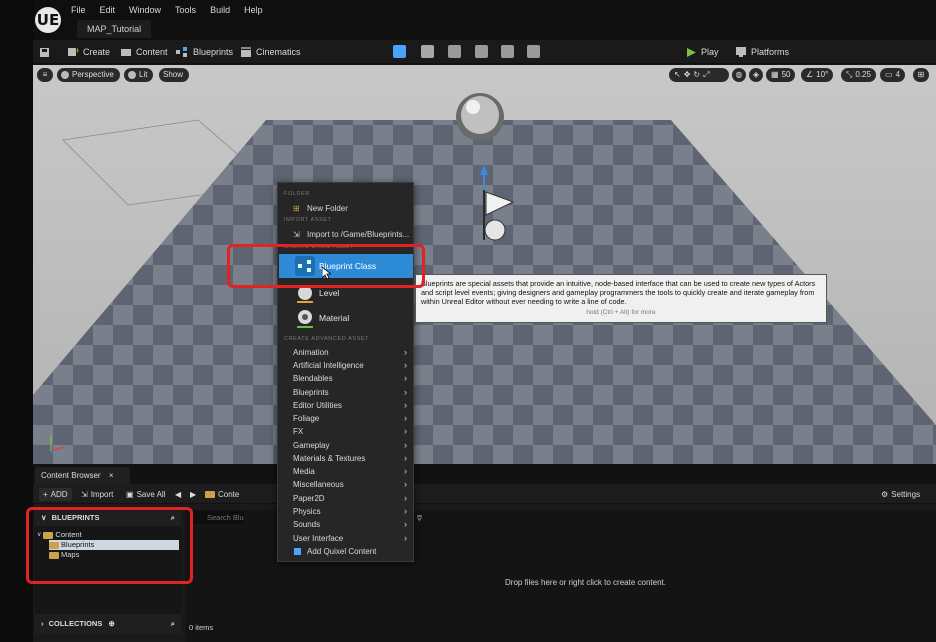 The width and height of the screenshot is (936, 642). What do you see at coordinates (45, 75) in the screenshot?
I see `viewport-options-button: ≡` at bounding box center [45, 75].